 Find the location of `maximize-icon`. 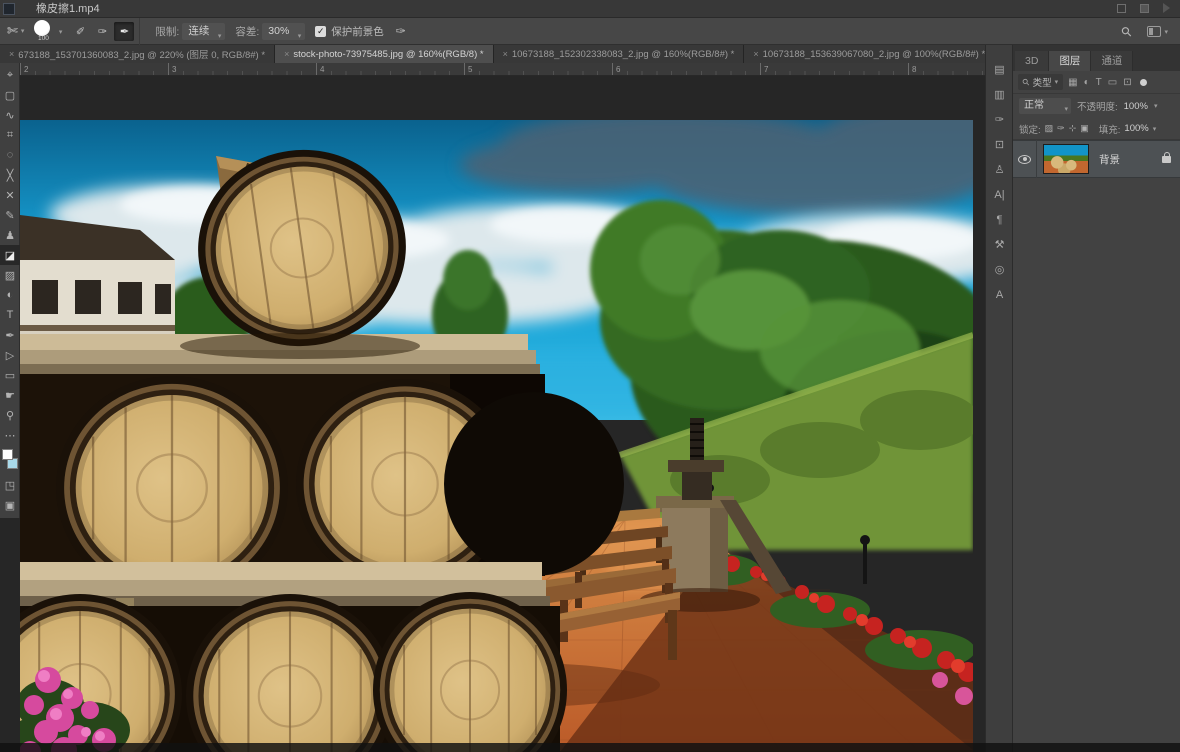

maximize-icon is located at coordinates (1144, 8).